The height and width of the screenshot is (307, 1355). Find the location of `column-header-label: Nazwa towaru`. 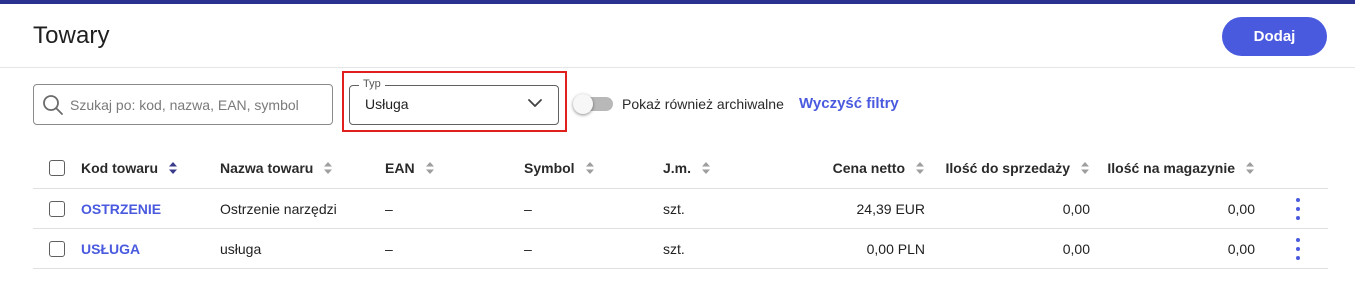

column-header-label: Nazwa towaru is located at coordinates (267, 167).